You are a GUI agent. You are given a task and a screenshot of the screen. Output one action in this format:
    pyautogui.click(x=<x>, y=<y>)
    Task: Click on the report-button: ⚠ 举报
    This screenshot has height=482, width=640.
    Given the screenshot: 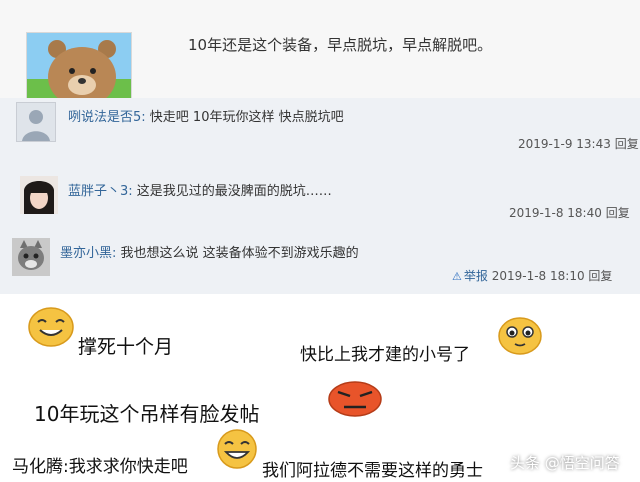 What is the action you would take?
    pyautogui.click(x=472, y=276)
    